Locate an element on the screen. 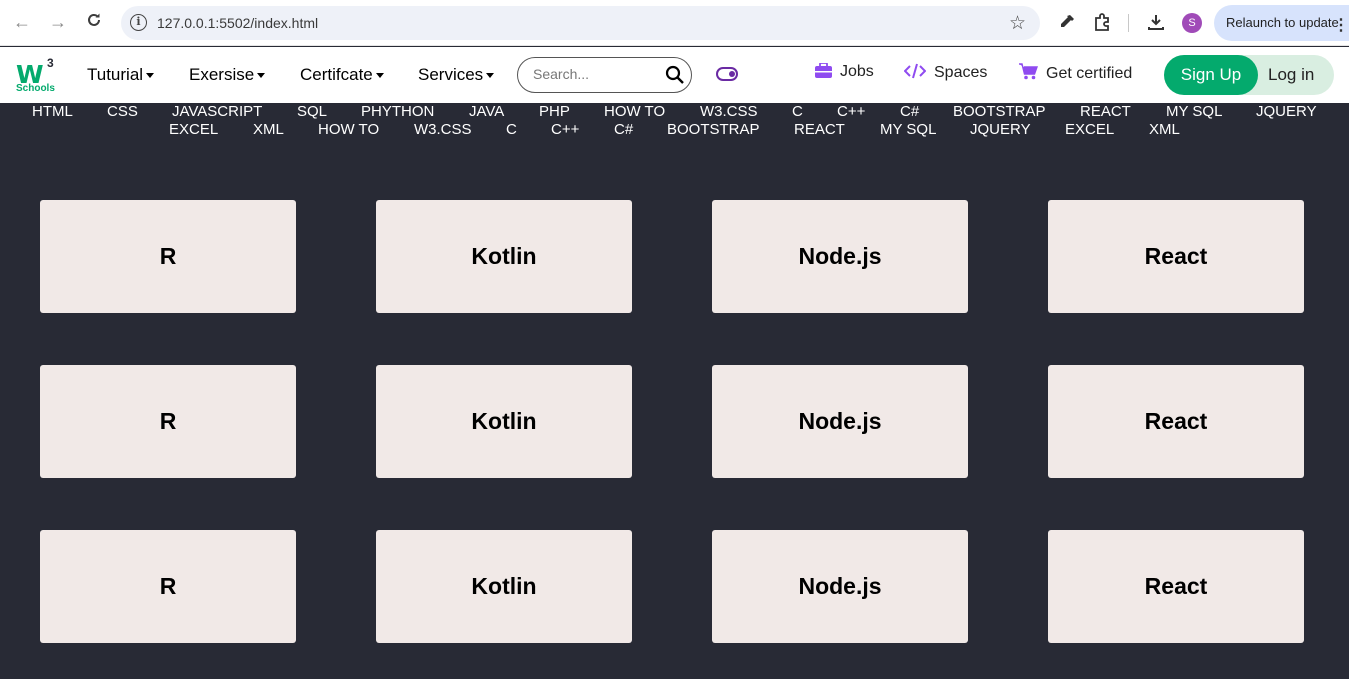  search-box is located at coordinates (604, 75).